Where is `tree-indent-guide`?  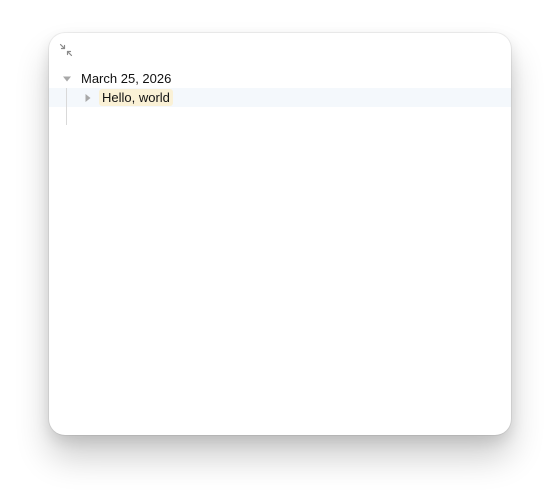
tree-indent-guide is located at coordinates (66, 106).